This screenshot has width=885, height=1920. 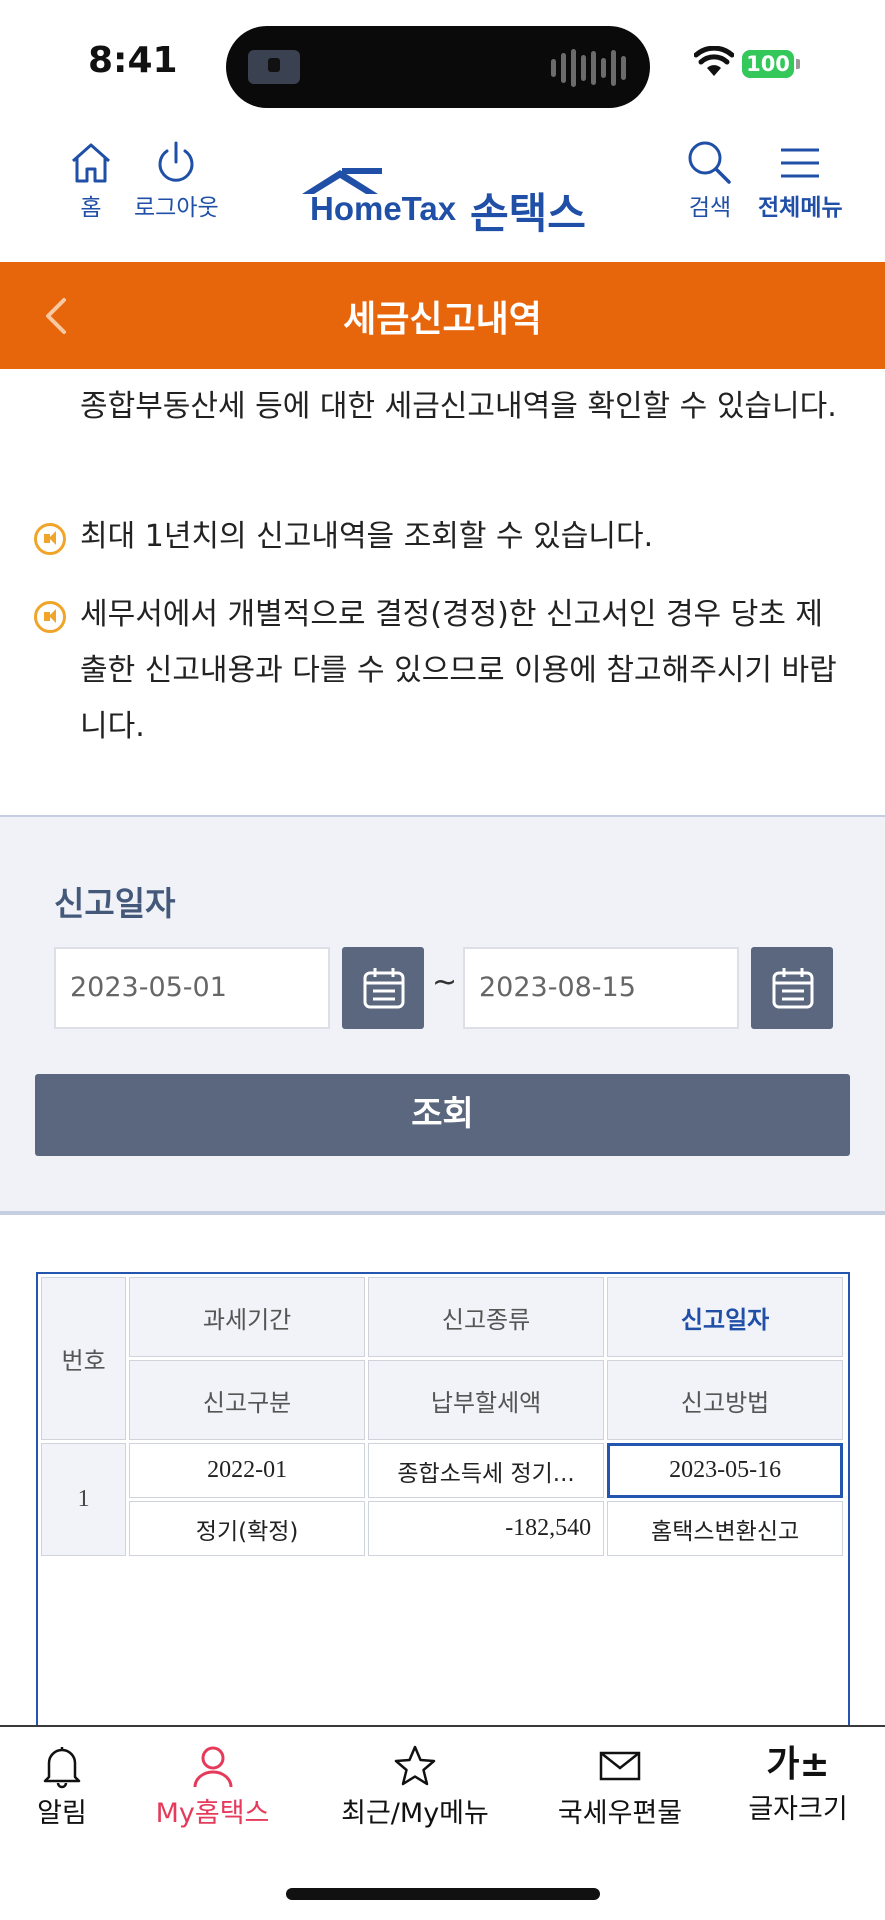 I want to click on from-date-input: 2023-05-01, so click(x=192, y=988).